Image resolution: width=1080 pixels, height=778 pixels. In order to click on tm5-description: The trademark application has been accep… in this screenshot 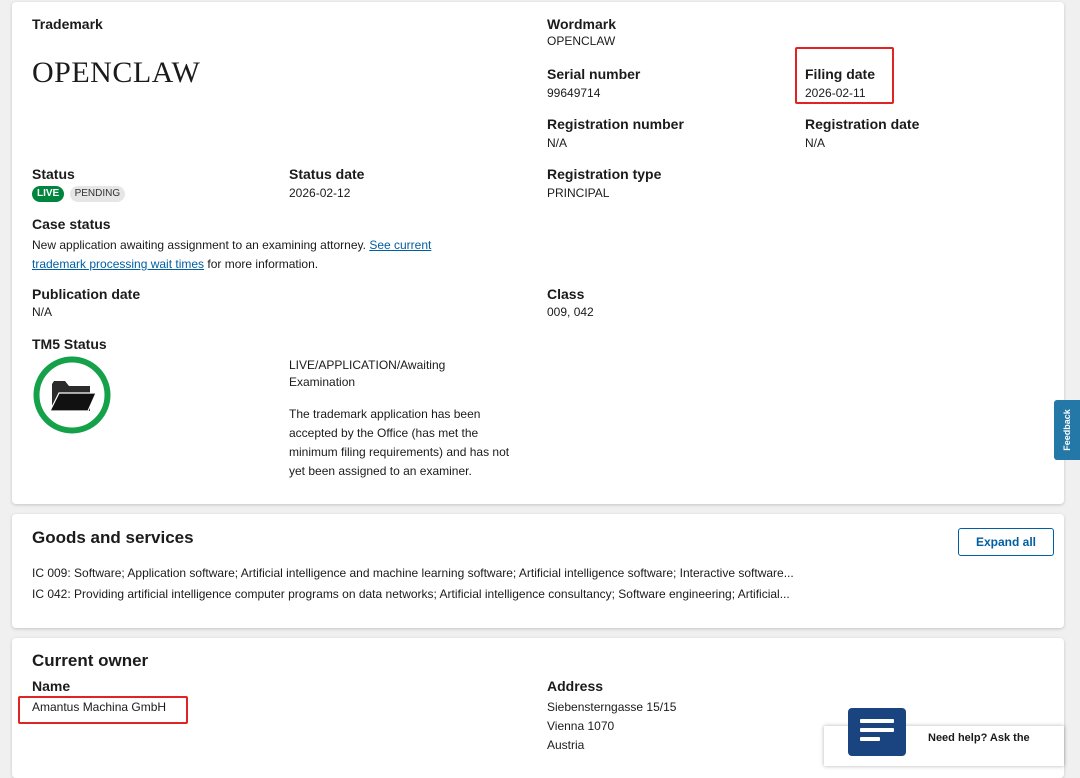, I will do `click(399, 442)`.